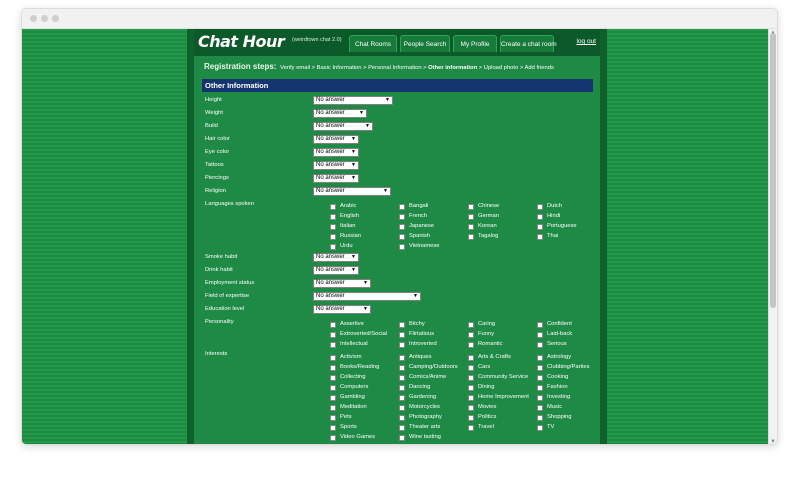 The height and width of the screenshot is (482, 800). Describe the element at coordinates (402, 247) in the screenshot. I see `language-checkbox-vietnamese` at that location.